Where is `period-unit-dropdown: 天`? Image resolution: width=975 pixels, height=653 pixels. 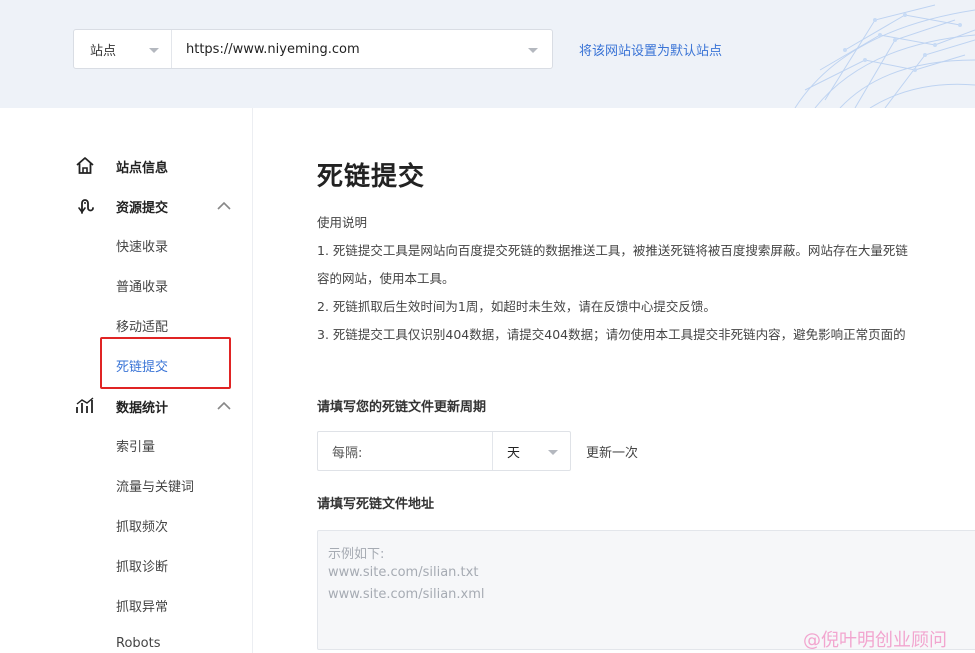
period-unit-dropdown: 天 is located at coordinates (531, 451).